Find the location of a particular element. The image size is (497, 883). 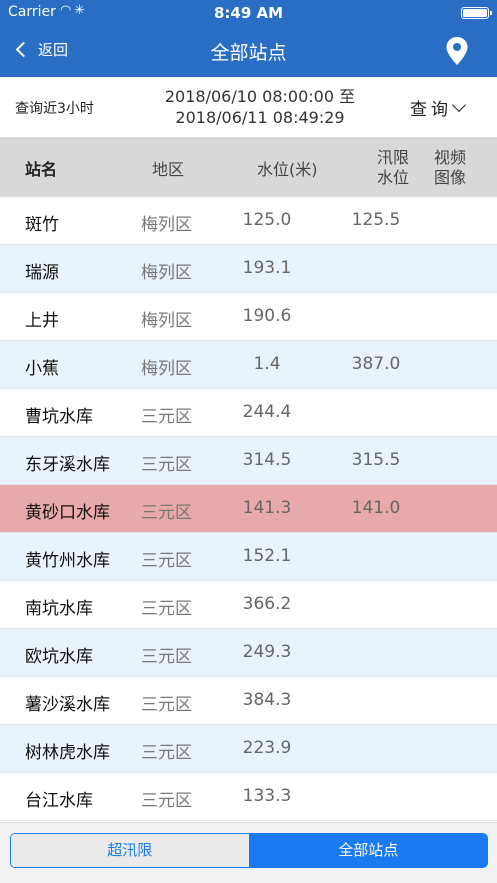

water-level: 125.0 is located at coordinates (267, 220).